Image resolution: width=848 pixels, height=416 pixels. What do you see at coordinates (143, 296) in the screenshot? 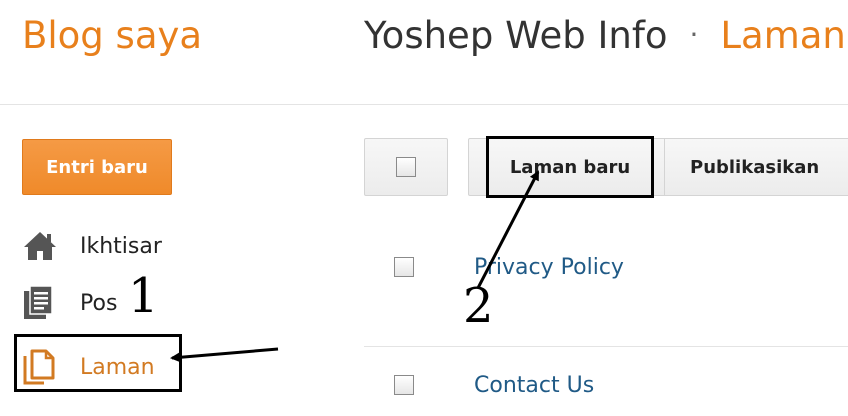
I see `annotation-step-1: 1` at bounding box center [143, 296].